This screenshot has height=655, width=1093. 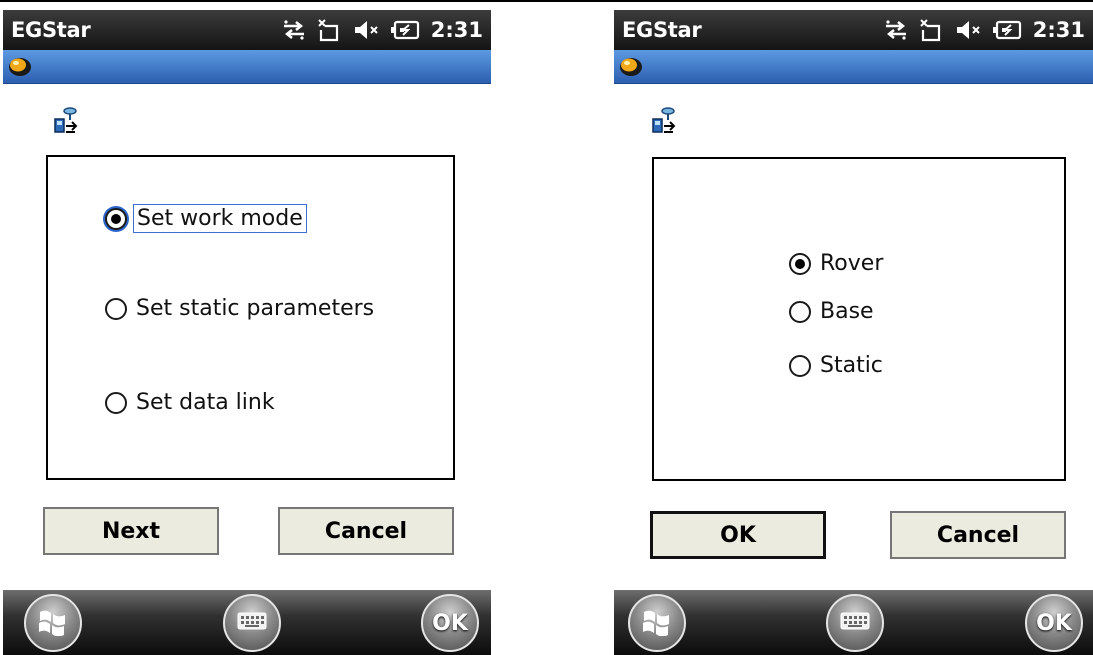 I want to click on option-label: Set static parameters, so click(x=255, y=308).